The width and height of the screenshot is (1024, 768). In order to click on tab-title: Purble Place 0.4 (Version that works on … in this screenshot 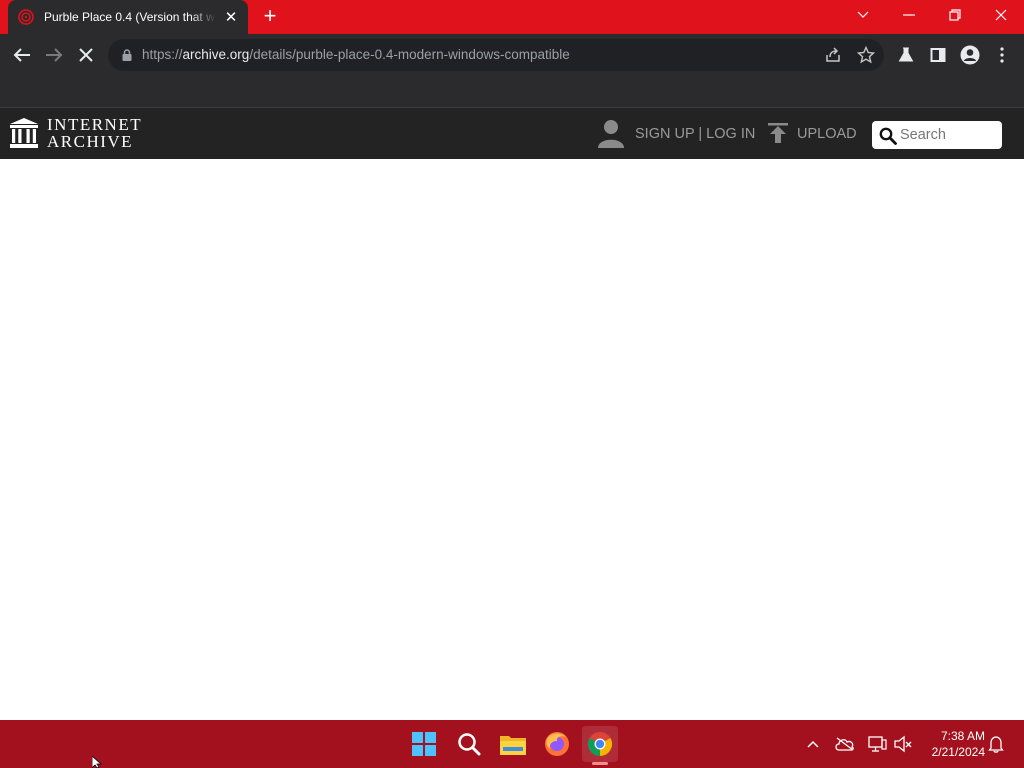, I will do `click(130, 17)`.